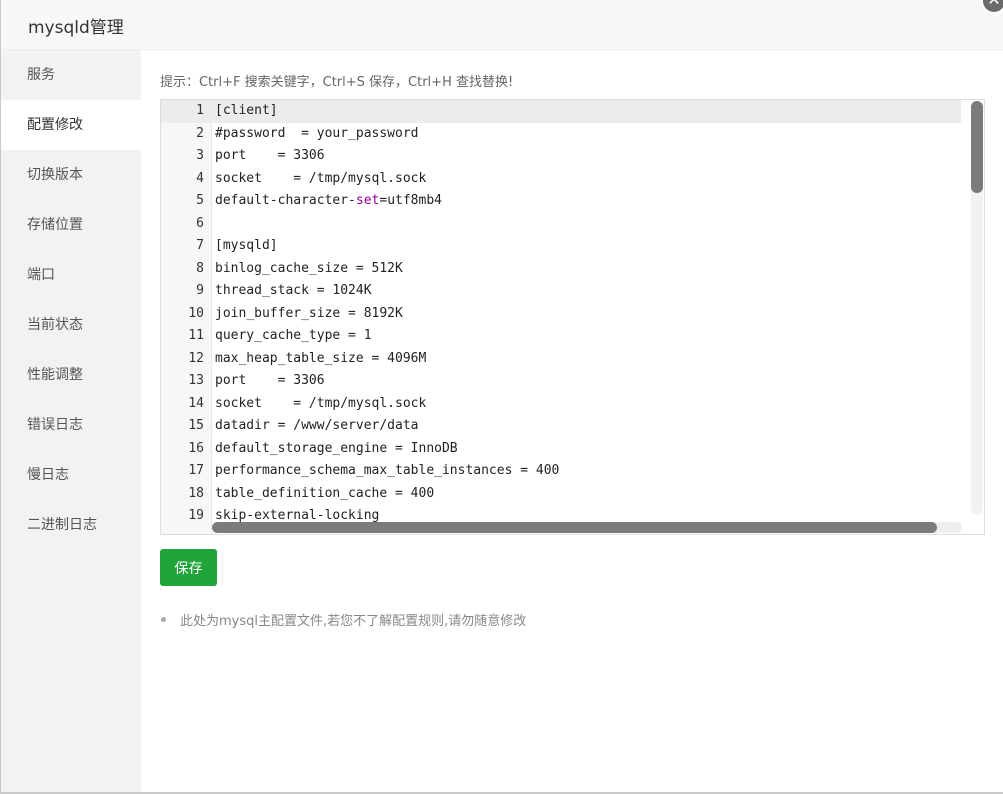 The image size is (1003, 794). I want to click on sidebar-item-current-status: 当前状态, so click(71, 325).